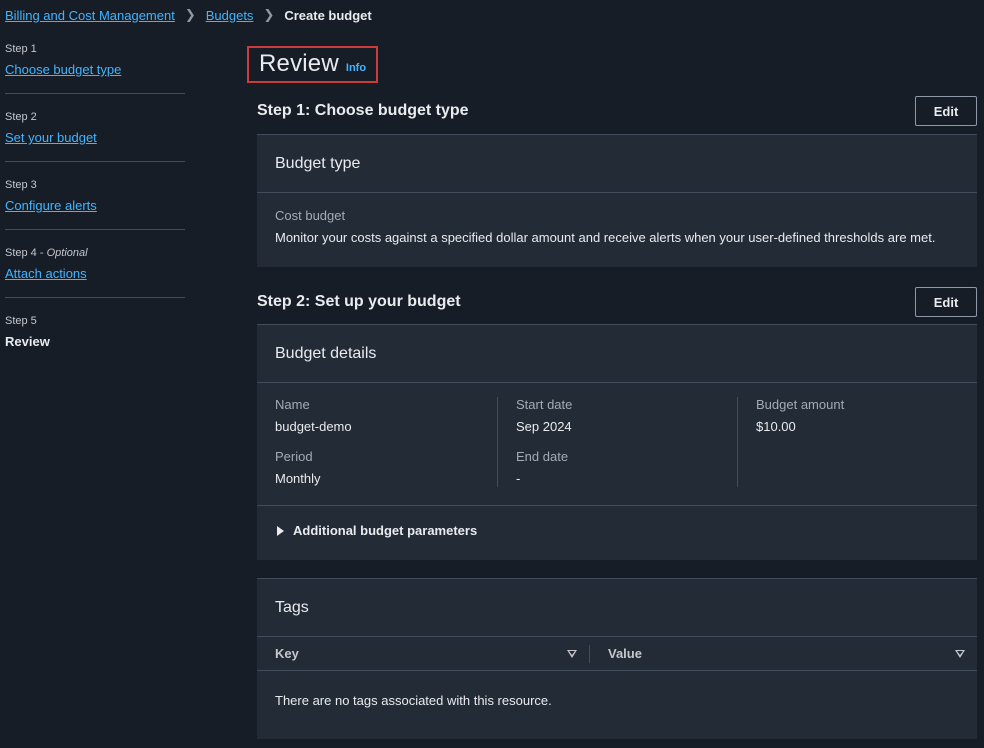  I want to click on period-field: Period Monthly, so click(386, 468).